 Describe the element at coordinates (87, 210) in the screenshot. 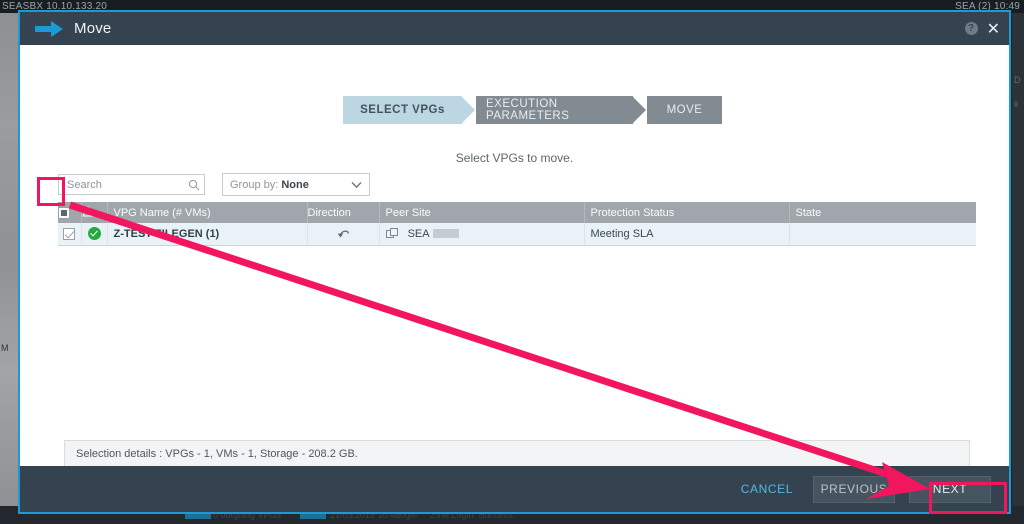

I see `warning-triangle-icon` at that location.